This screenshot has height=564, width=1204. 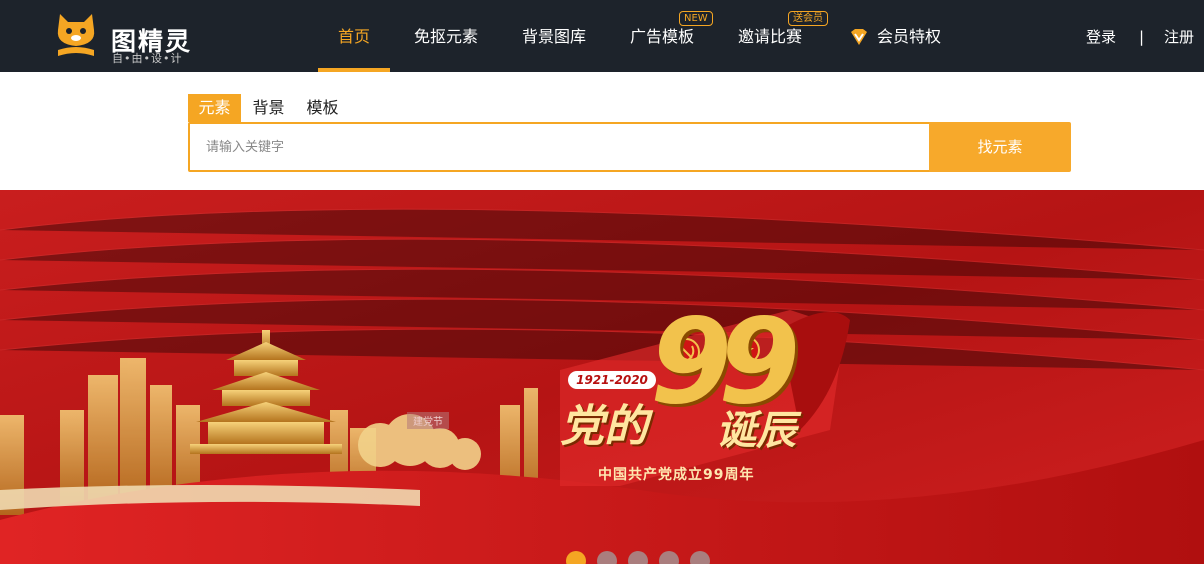 What do you see at coordinates (214, 108) in the screenshot?
I see `search-tab-elements: 元素` at bounding box center [214, 108].